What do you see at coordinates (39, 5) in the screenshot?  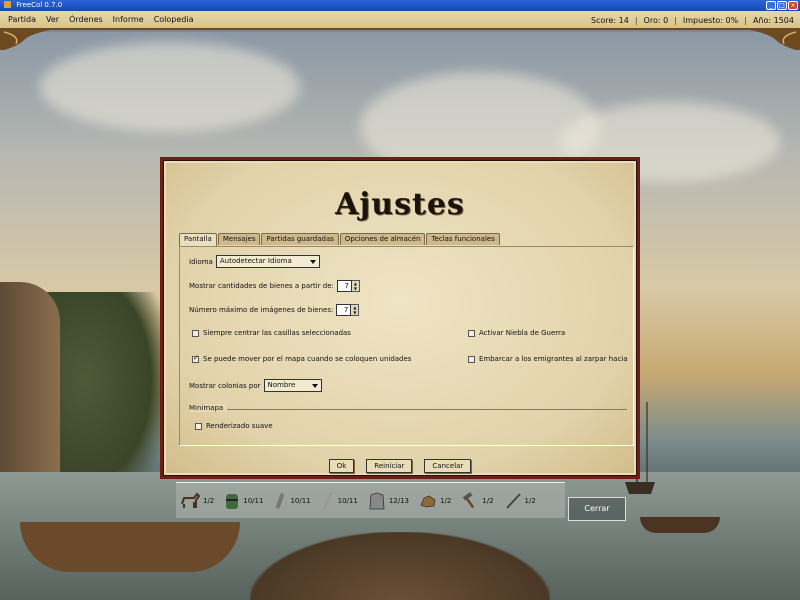 I see `window-title: FreeCol 0.7.0` at bounding box center [39, 5].